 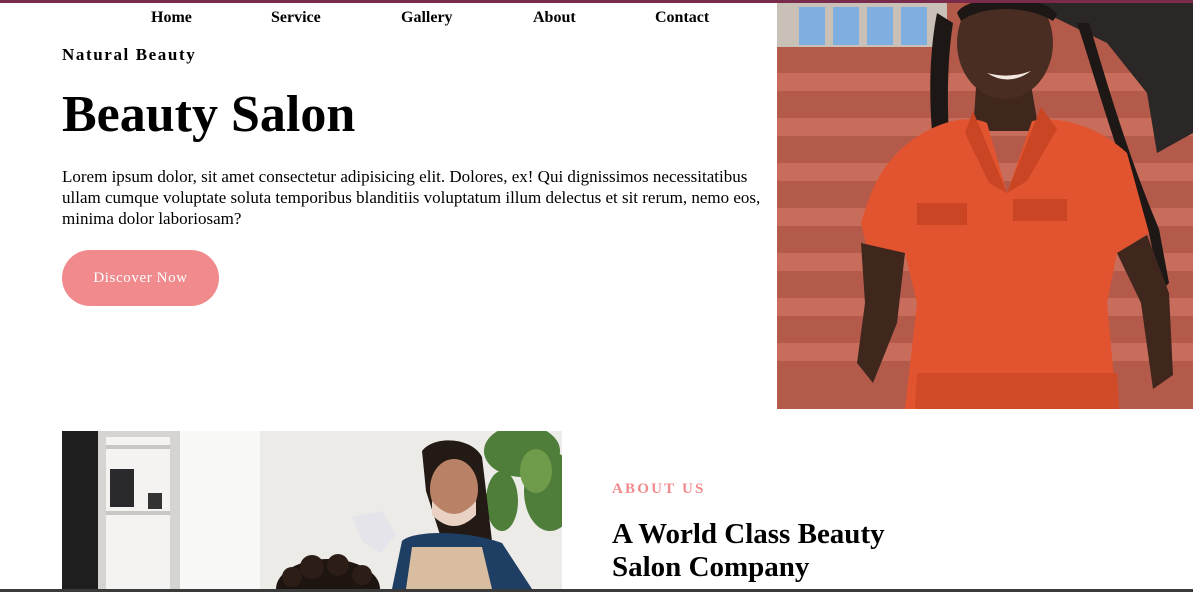 What do you see at coordinates (748, 550) in the screenshot?
I see `about-title: A World Class Beauty Salon Company` at bounding box center [748, 550].